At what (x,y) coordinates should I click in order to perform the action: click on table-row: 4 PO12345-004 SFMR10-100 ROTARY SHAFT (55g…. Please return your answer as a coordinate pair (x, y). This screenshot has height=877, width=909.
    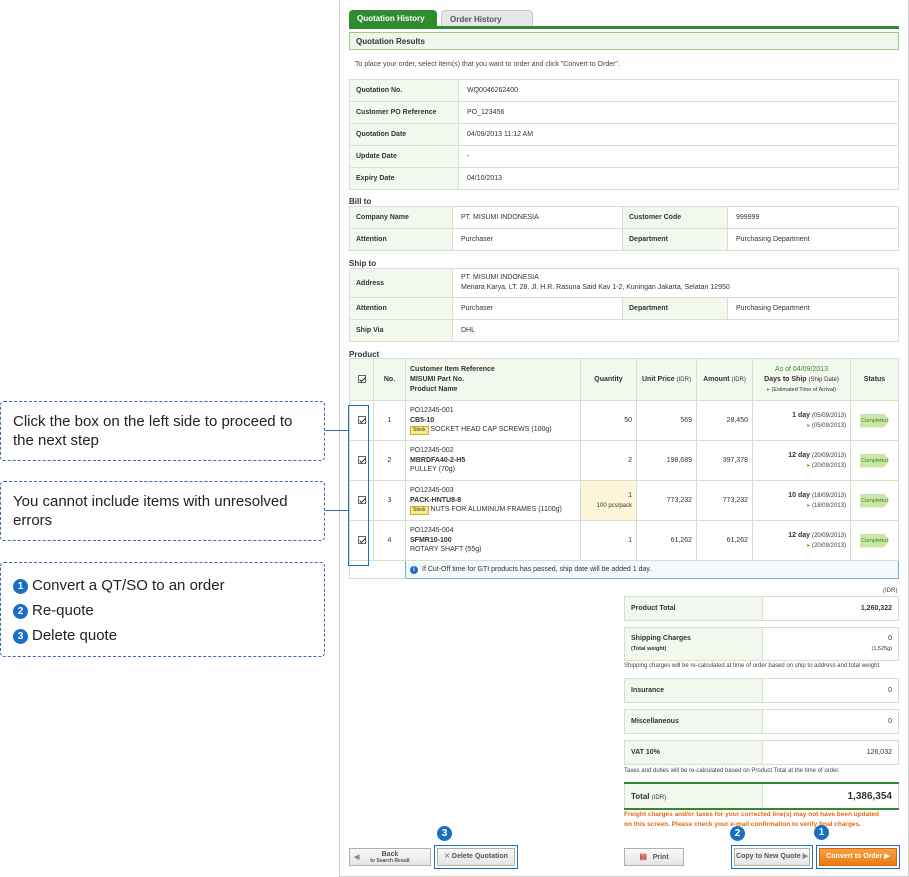
    Looking at the image, I should click on (624, 540).